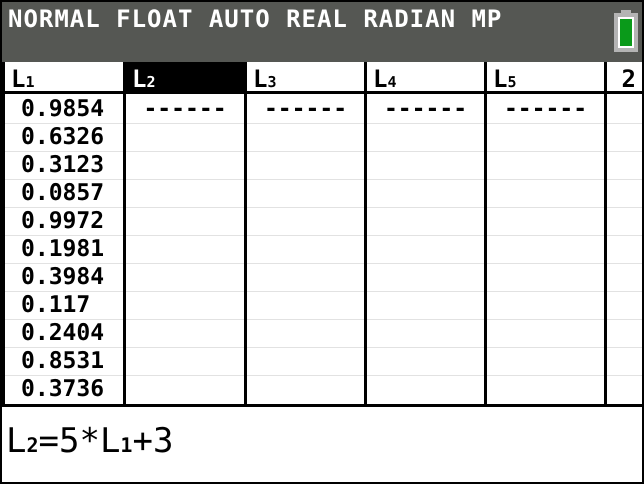 This screenshot has height=484, width=644. Describe the element at coordinates (62, 361) in the screenshot. I see `table-cell: 0.8531` at that location.